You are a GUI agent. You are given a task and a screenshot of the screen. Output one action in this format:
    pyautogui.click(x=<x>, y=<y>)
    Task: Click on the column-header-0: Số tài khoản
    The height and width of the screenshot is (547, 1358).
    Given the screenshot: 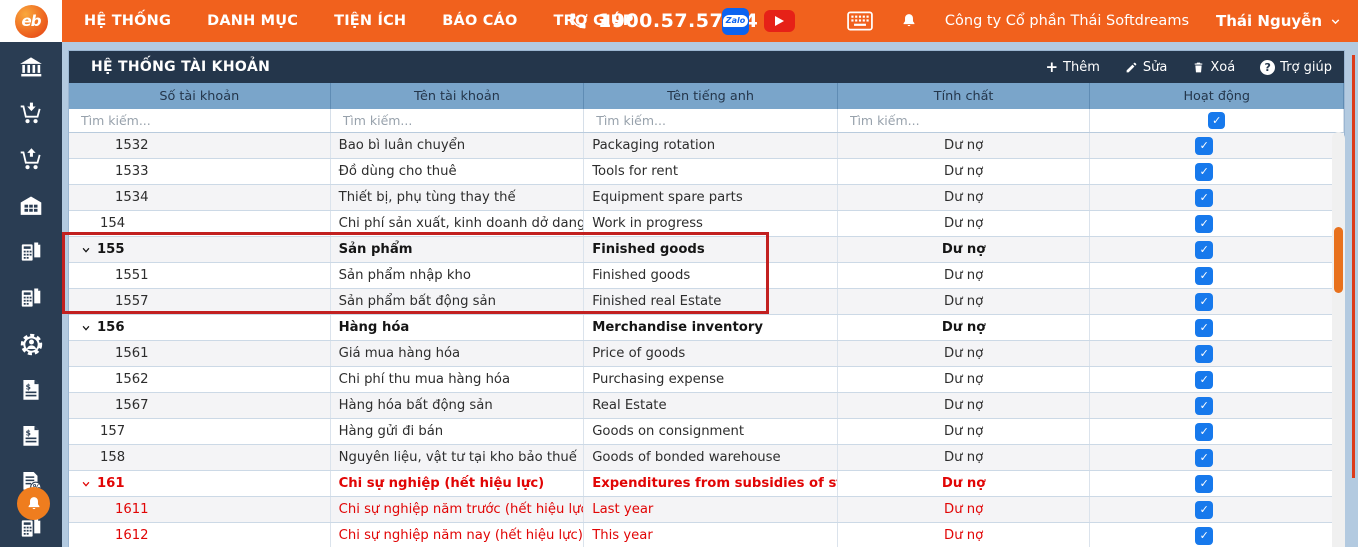 What is the action you would take?
    pyautogui.click(x=200, y=96)
    